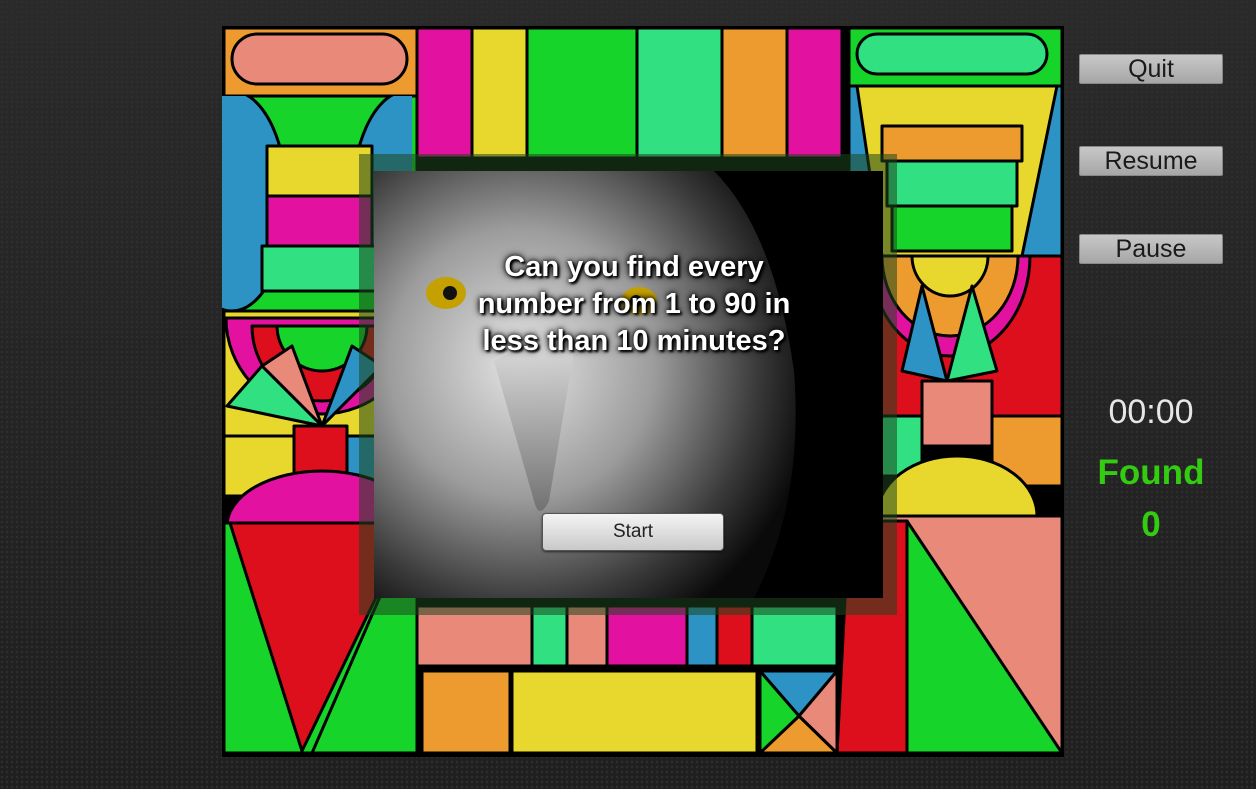  Describe the element at coordinates (1151, 69) in the screenshot. I see `quit-button: Quit` at that location.